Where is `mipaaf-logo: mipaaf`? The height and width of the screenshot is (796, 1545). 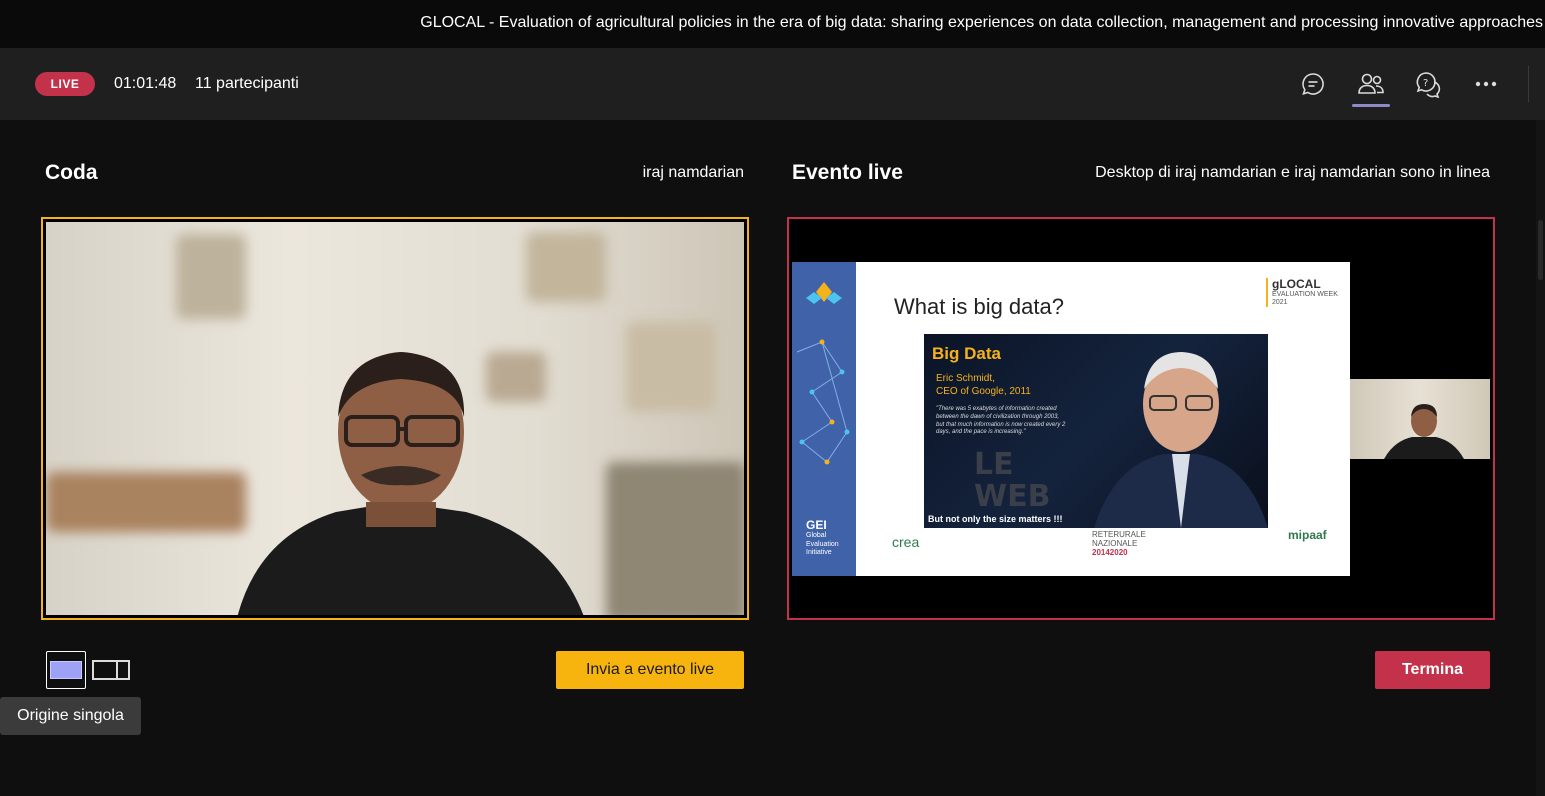 mipaaf-logo: mipaaf is located at coordinates (1307, 535).